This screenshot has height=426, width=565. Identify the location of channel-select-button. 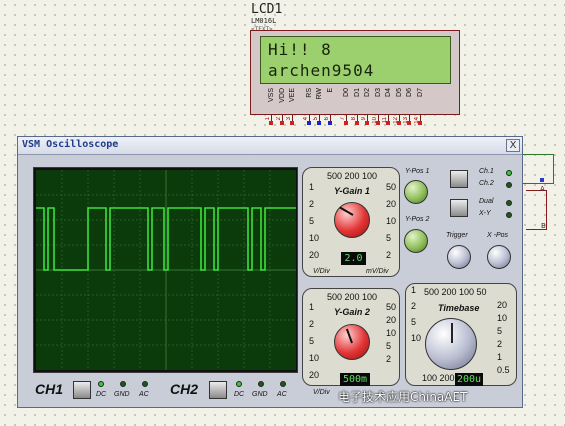
(459, 179).